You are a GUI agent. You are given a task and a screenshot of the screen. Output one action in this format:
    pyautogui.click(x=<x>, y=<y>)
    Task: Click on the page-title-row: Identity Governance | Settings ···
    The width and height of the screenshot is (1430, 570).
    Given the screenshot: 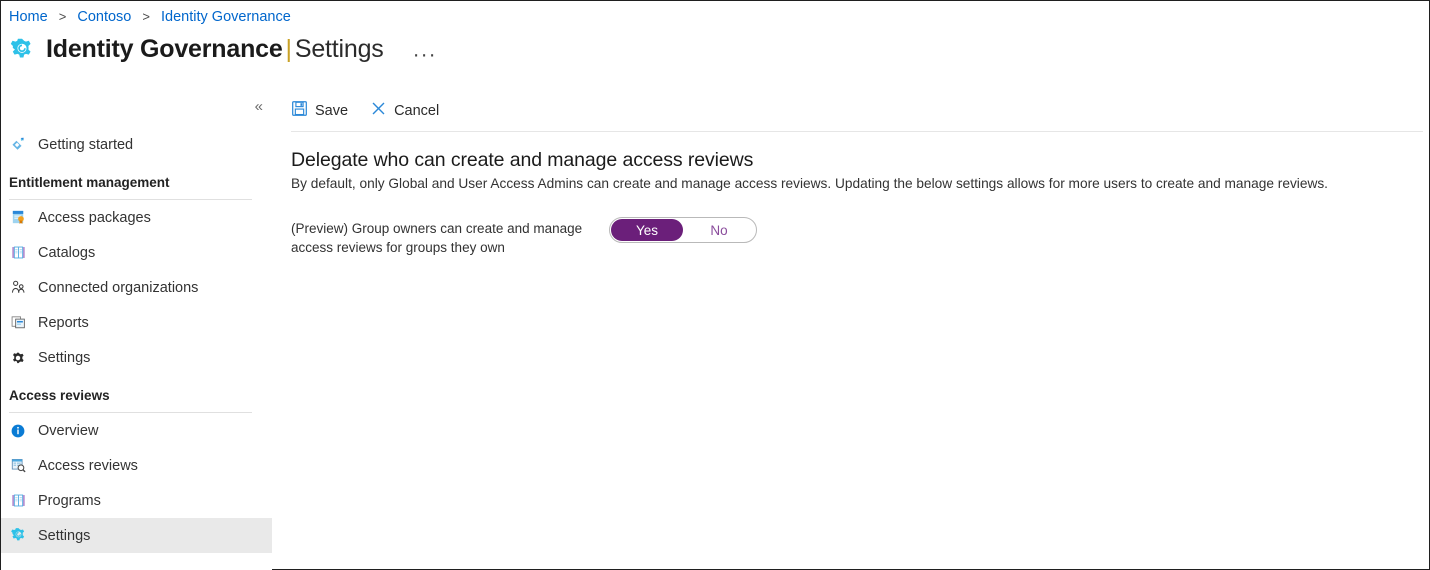 What is the action you would take?
    pyautogui.click(x=223, y=50)
    